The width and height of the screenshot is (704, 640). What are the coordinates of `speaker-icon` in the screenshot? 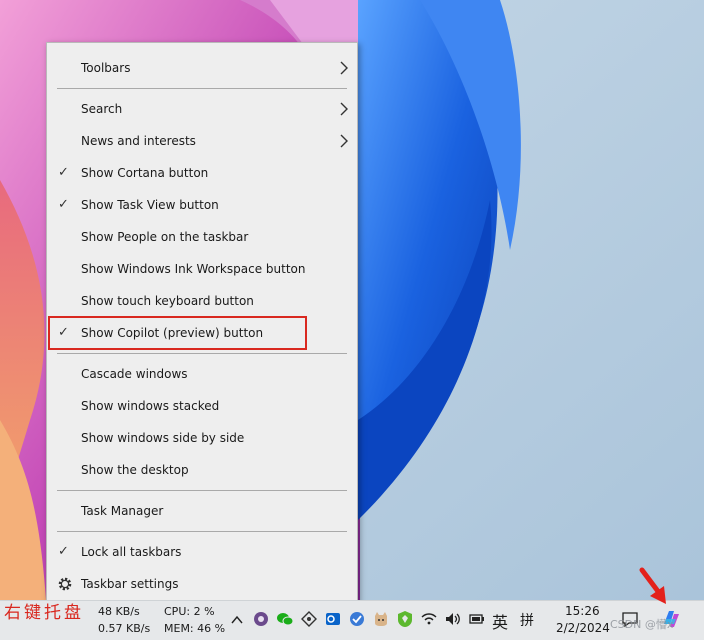 It's located at (453, 619).